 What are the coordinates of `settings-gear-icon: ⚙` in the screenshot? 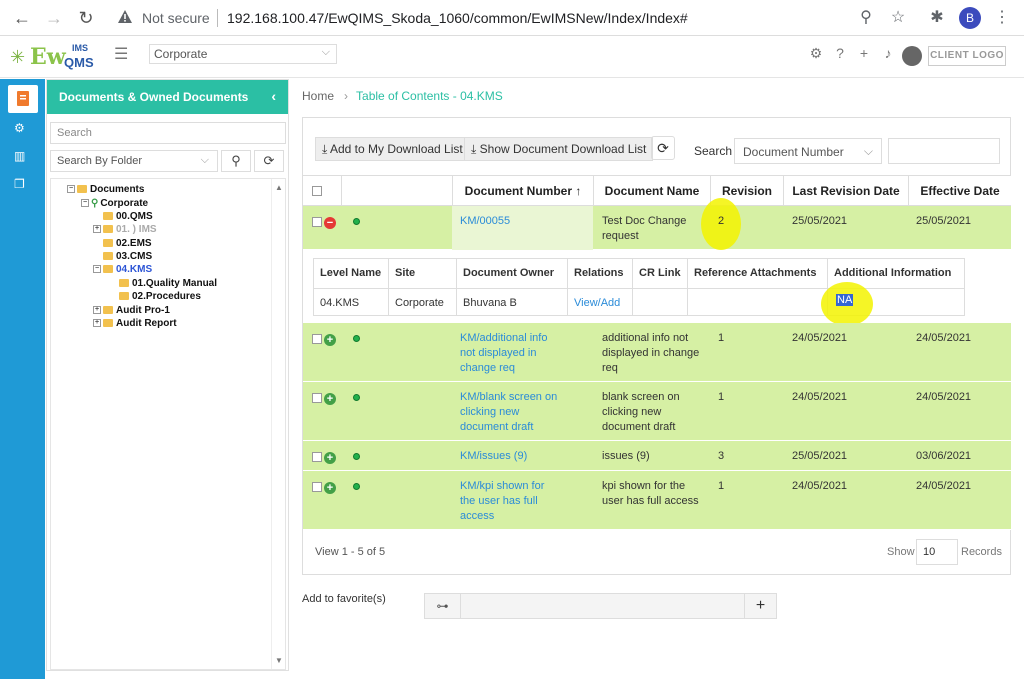 It's located at (816, 53).